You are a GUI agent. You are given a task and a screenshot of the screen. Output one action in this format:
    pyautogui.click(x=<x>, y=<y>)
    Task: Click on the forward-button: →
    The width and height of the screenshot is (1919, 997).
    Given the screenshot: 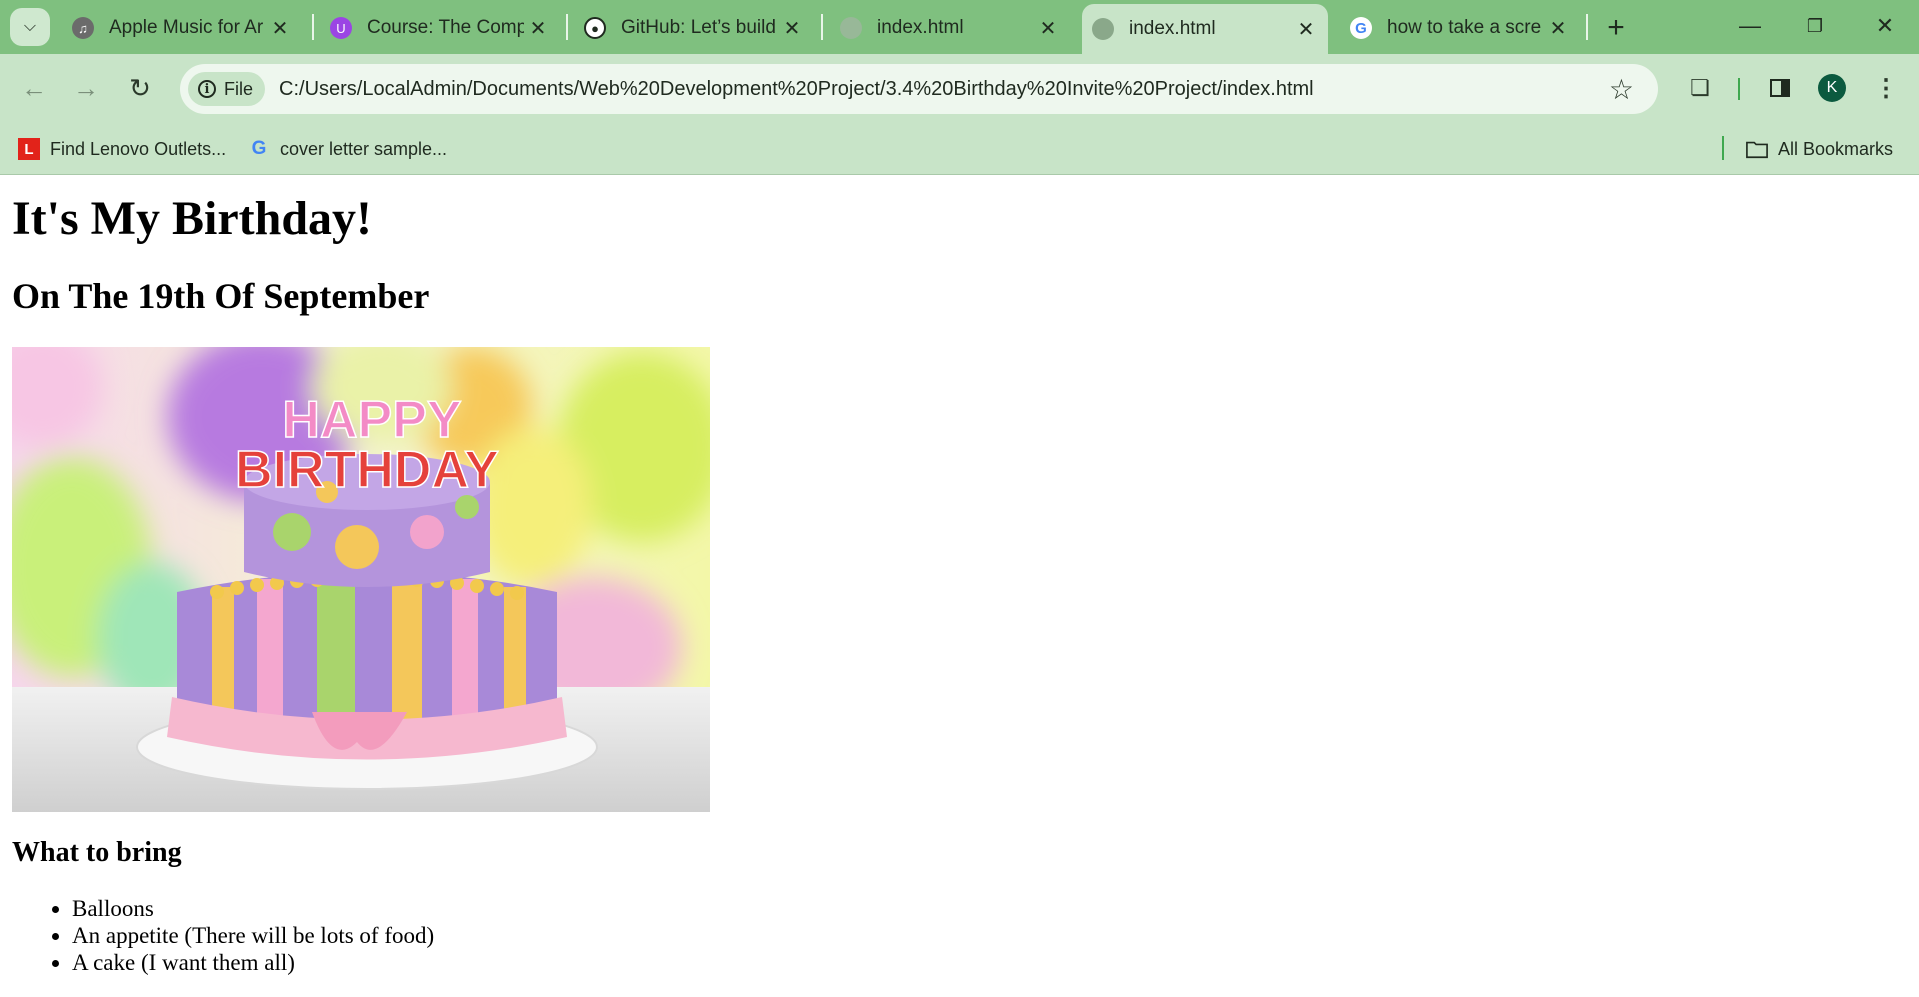 What is the action you would take?
    pyautogui.click(x=86, y=88)
    